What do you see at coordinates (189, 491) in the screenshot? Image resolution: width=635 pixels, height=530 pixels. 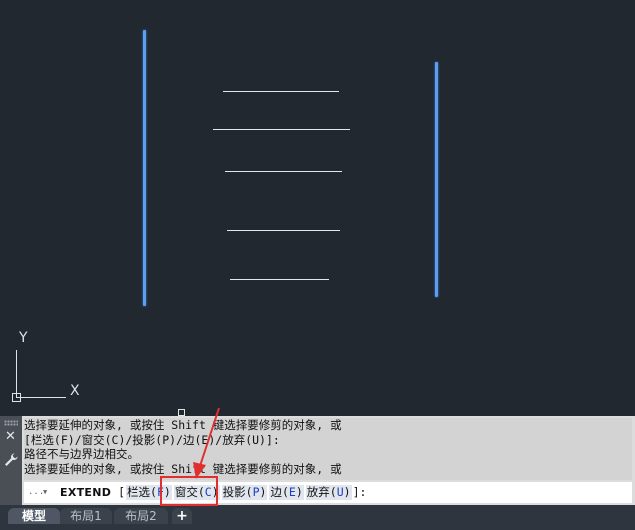 I see `highlight-box` at bounding box center [189, 491].